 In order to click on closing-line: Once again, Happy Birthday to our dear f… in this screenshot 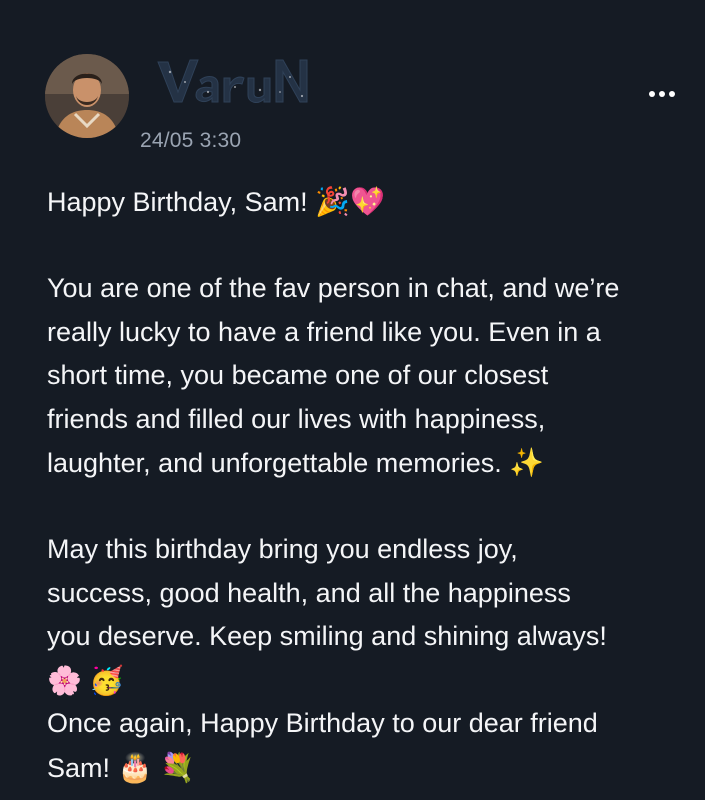, I will do `click(322, 723)`.